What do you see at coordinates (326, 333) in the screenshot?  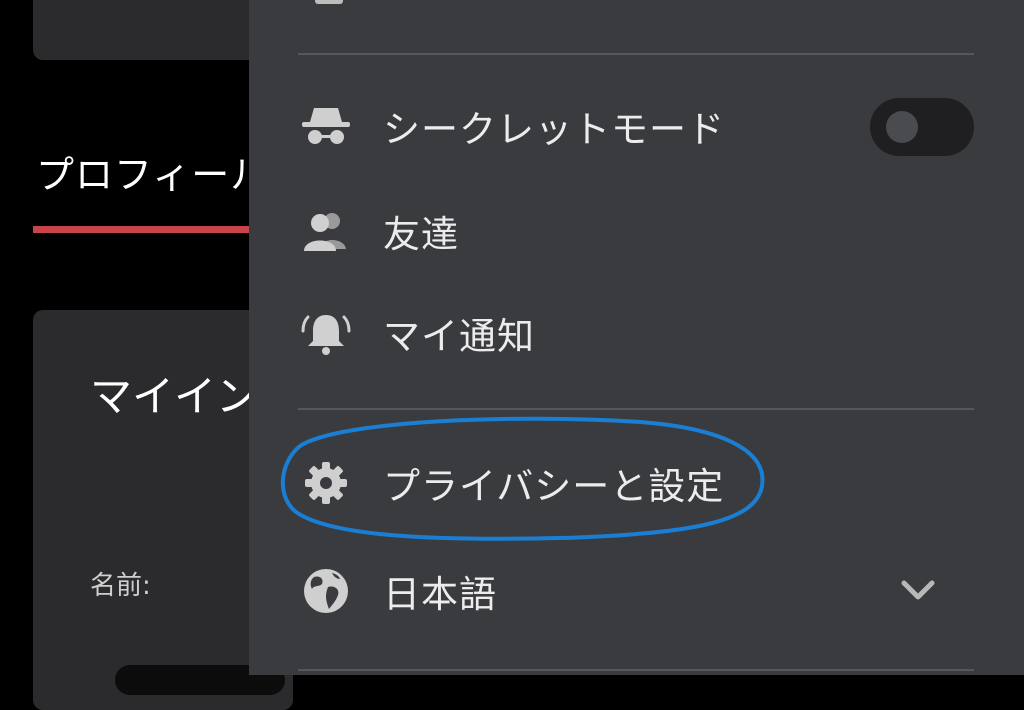 I see `bell-icon` at bounding box center [326, 333].